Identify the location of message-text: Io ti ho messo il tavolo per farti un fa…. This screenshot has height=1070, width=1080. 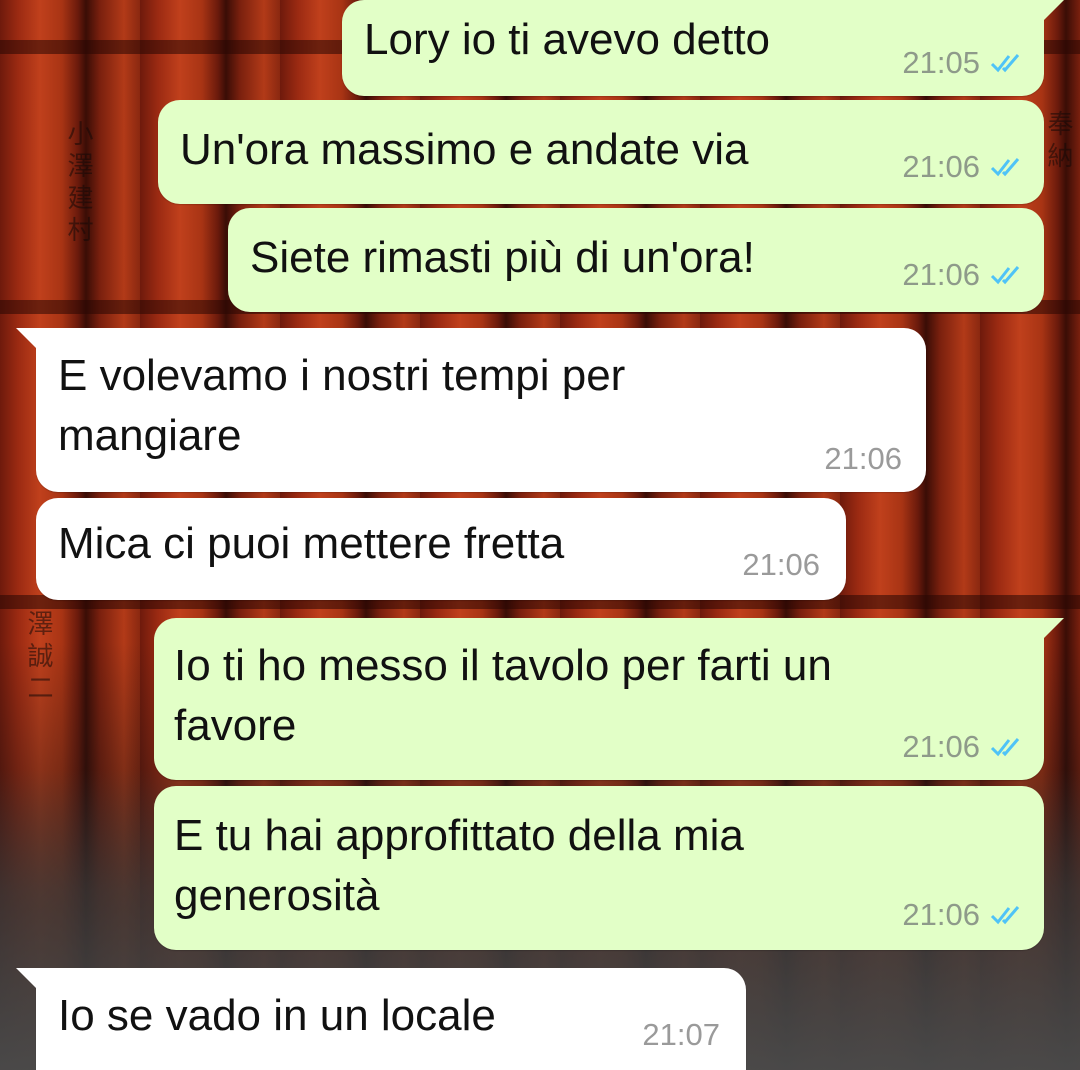
(503, 695).